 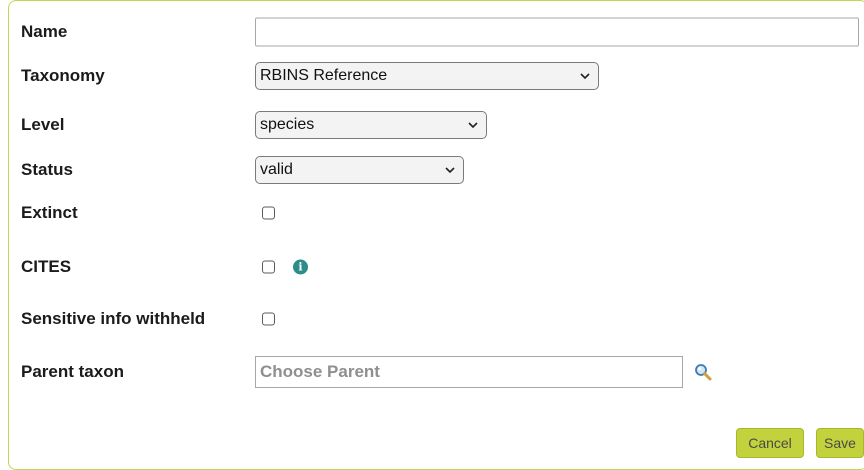 What do you see at coordinates (268, 319) in the screenshot?
I see `sensitive-checkbox` at bounding box center [268, 319].